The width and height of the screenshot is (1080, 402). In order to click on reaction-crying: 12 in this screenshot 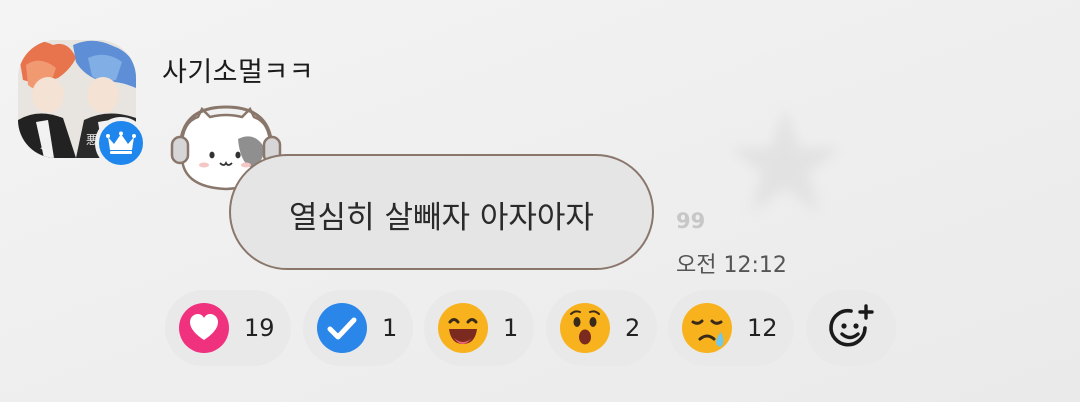, I will do `click(731, 328)`.